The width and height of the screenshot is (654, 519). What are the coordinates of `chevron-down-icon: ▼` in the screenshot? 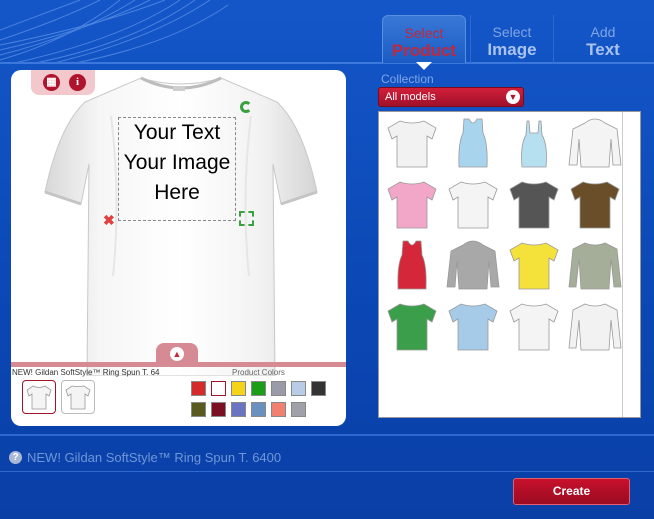 It's located at (513, 97).